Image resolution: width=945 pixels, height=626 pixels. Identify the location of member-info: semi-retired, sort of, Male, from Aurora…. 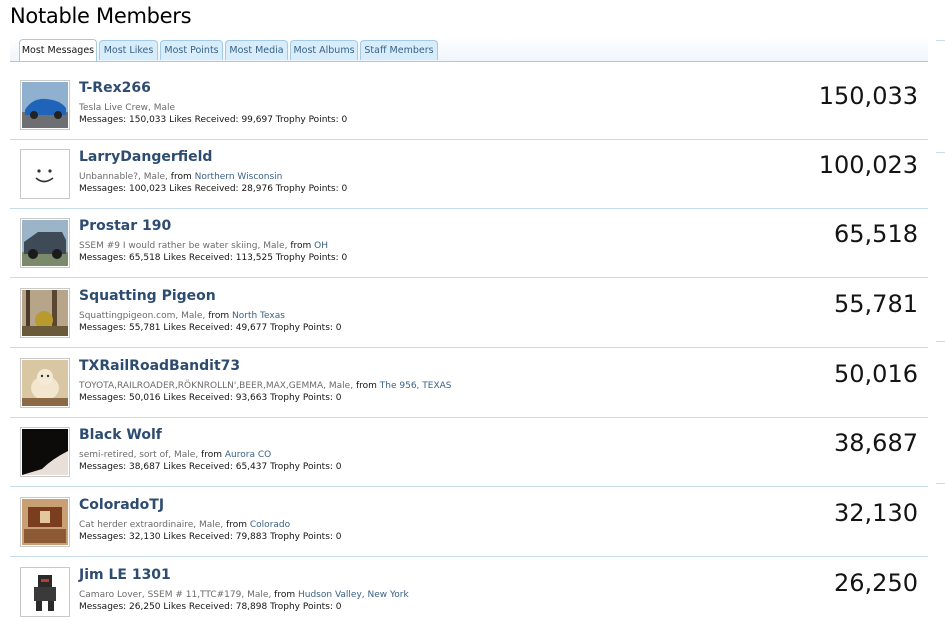
(175, 455).